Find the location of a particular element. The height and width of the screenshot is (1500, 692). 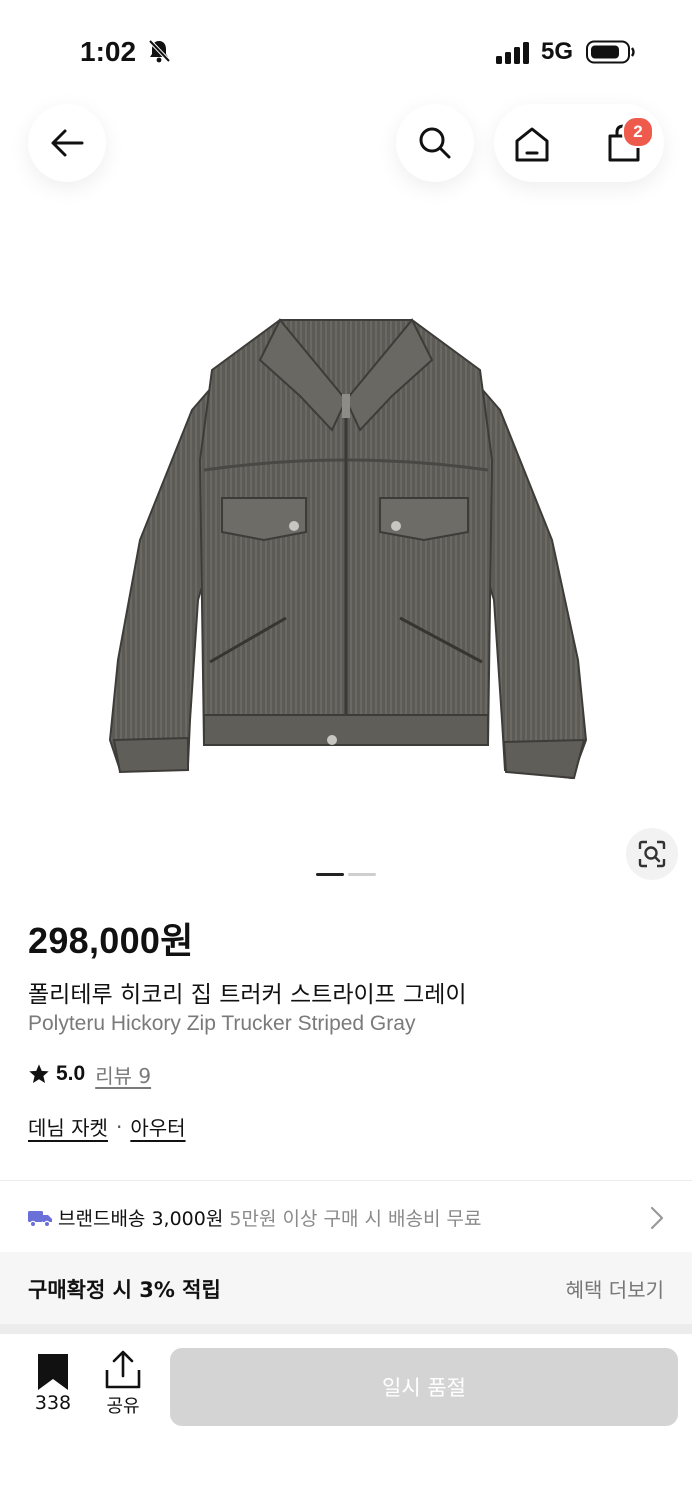

search-icon is located at coordinates (435, 143).